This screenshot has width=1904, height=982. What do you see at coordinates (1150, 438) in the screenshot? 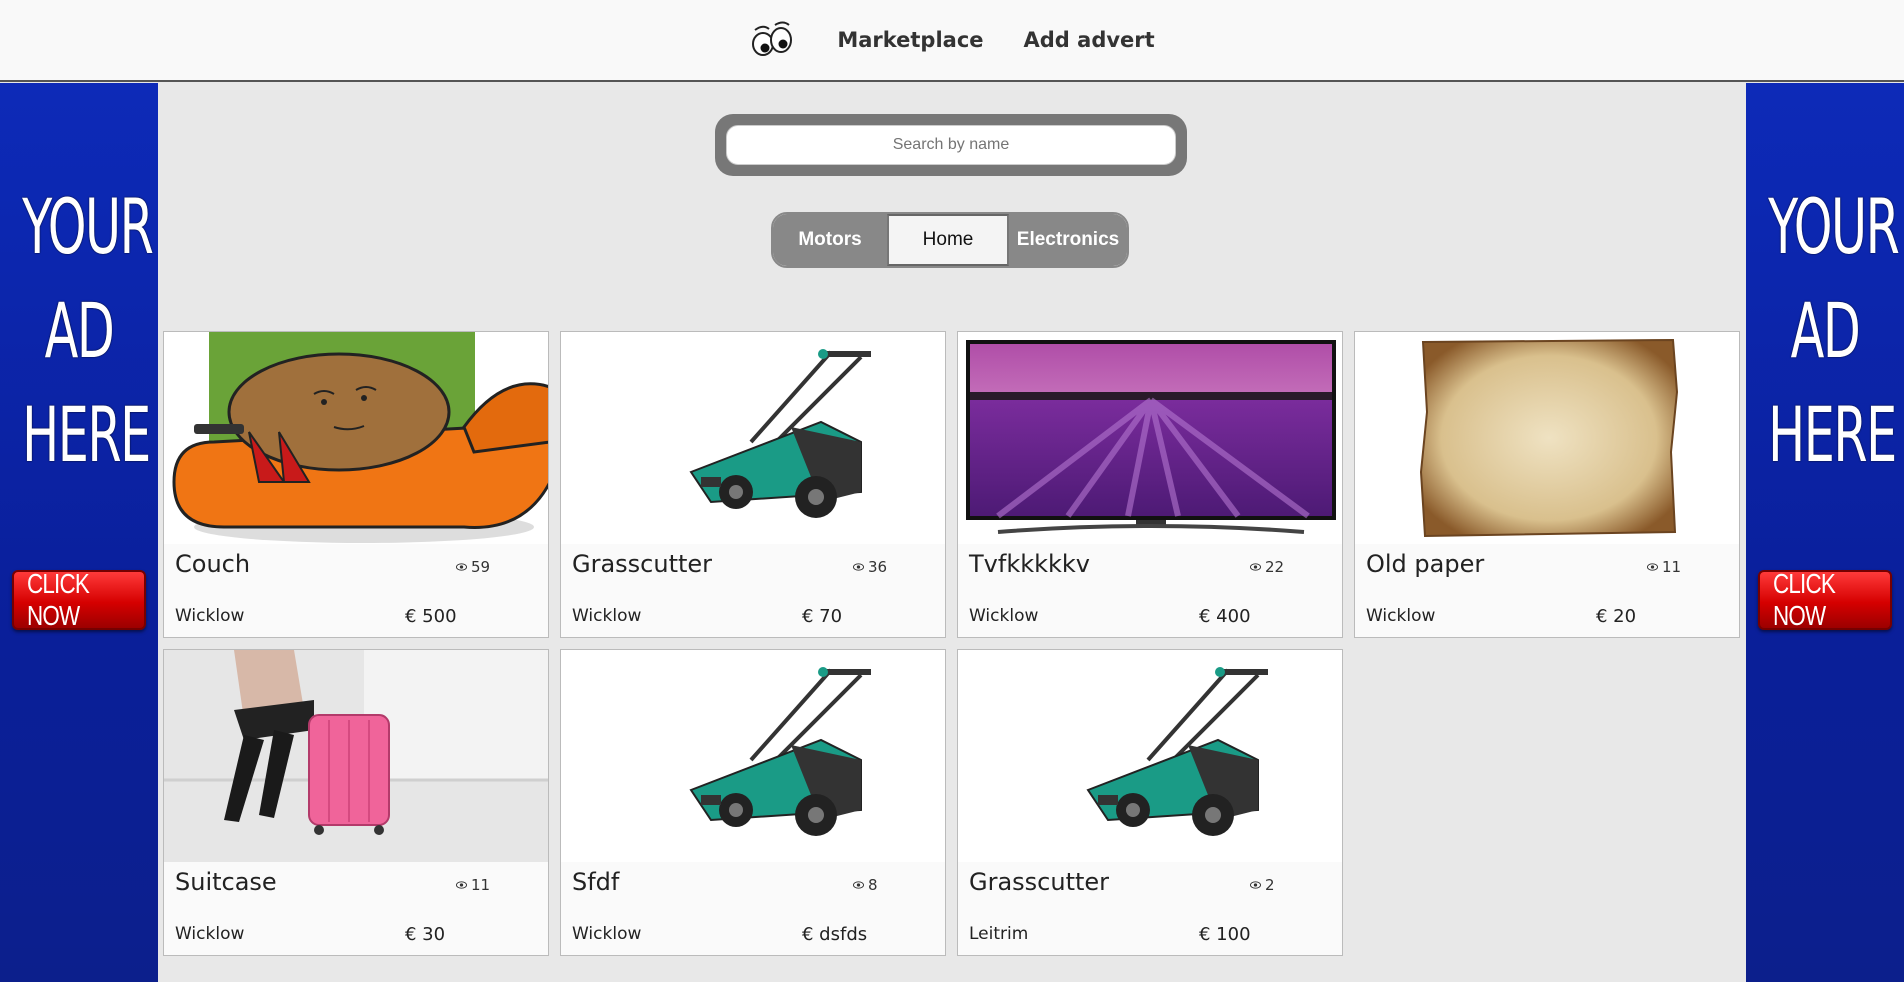
I see `tv-lavender-image` at bounding box center [1150, 438].